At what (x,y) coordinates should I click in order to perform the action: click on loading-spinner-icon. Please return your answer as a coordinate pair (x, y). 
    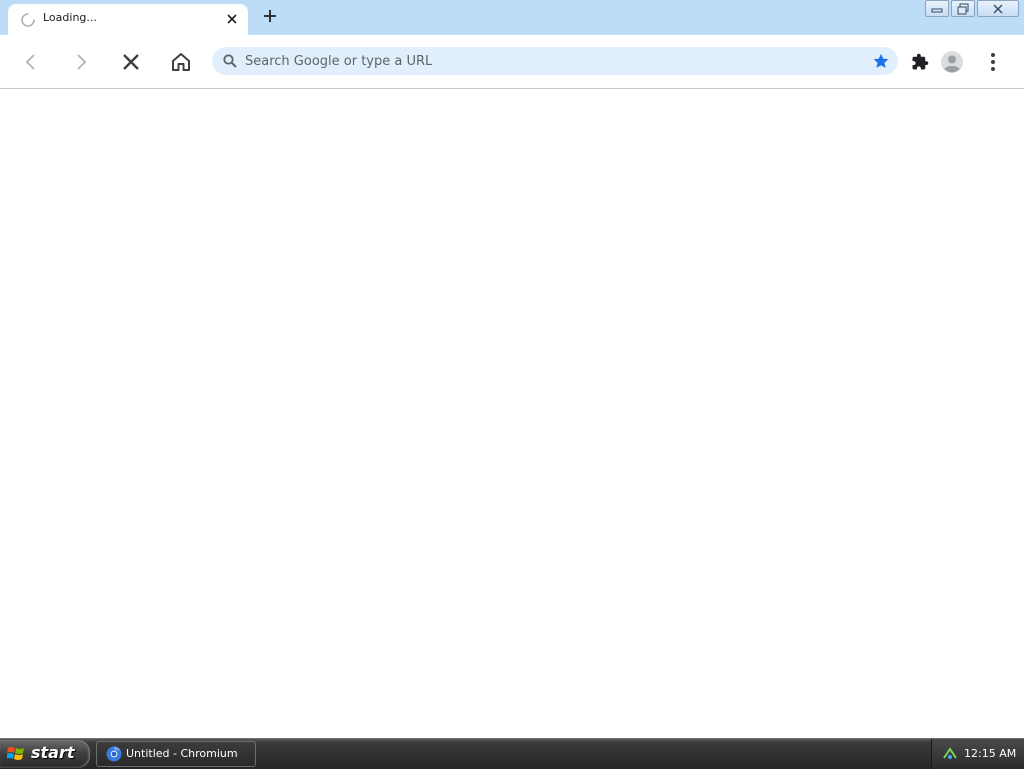
    Looking at the image, I should click on (28, 20).